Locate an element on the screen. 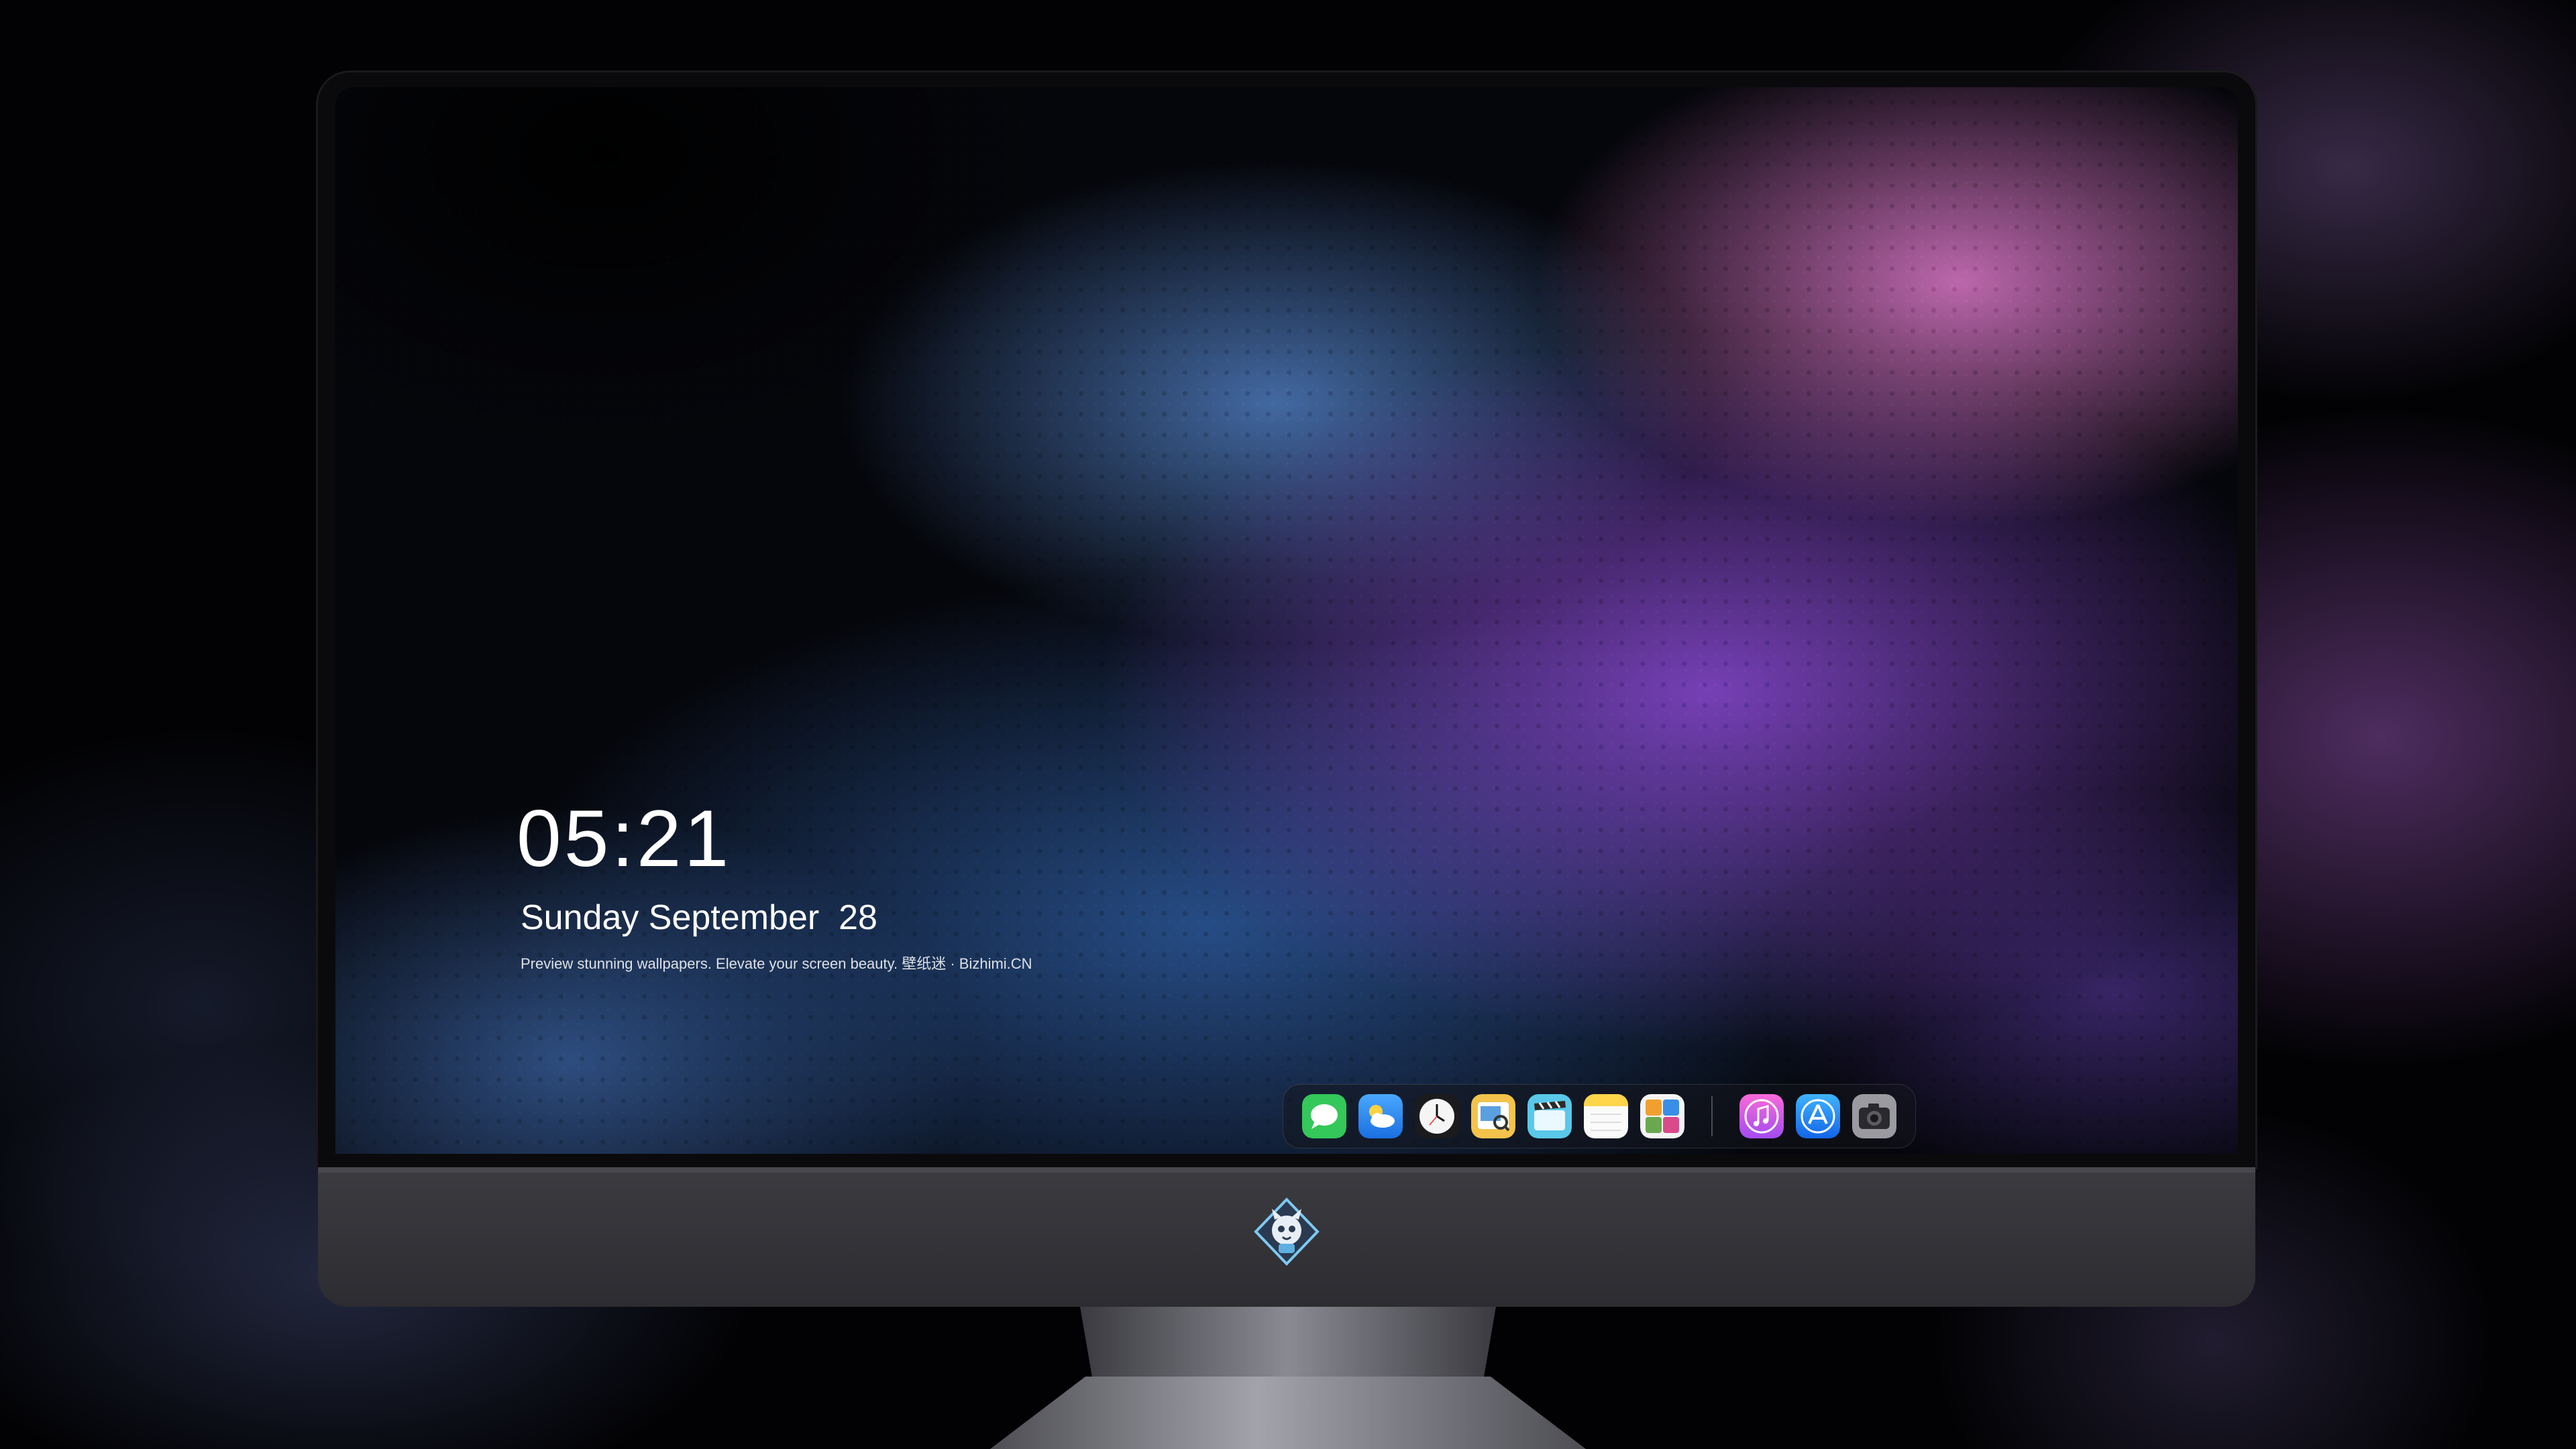 This screenshot has height=1449, width=2576. monitor-chin is located at coordinates (1286, 1237).